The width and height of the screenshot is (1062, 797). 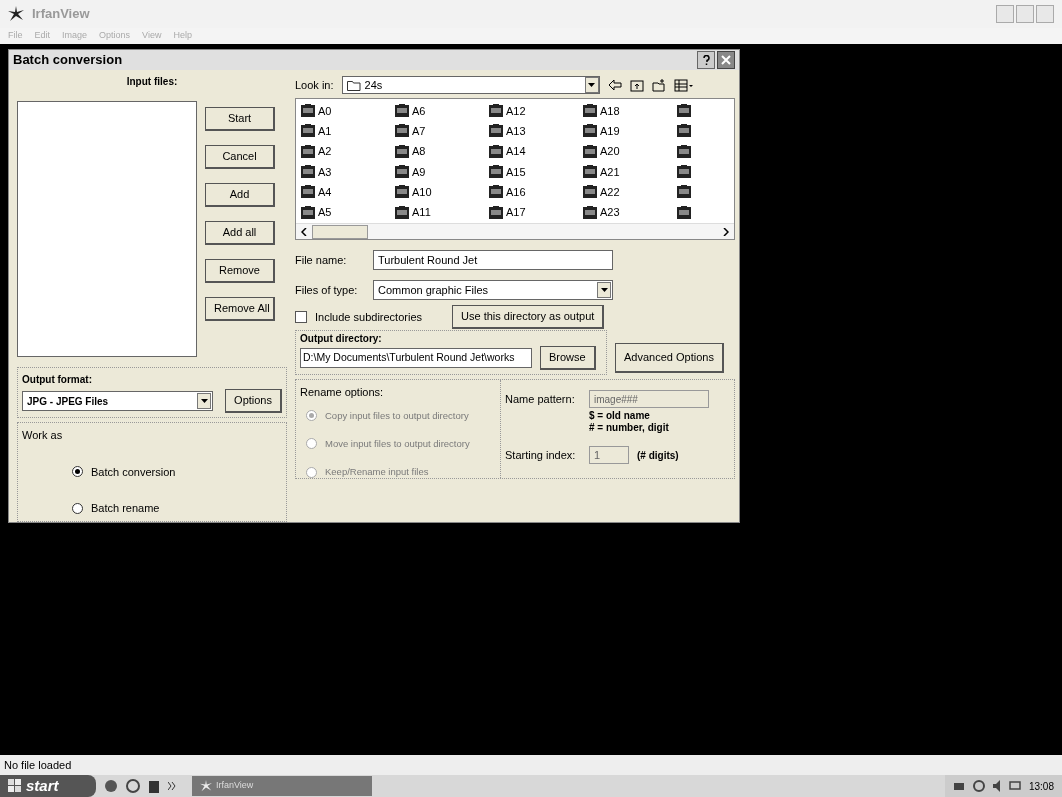 What do you see at coordinates (327, 290) in the screenshot?
I see `files-of-type-label: Files of type:` at bounding box center [327, 290].